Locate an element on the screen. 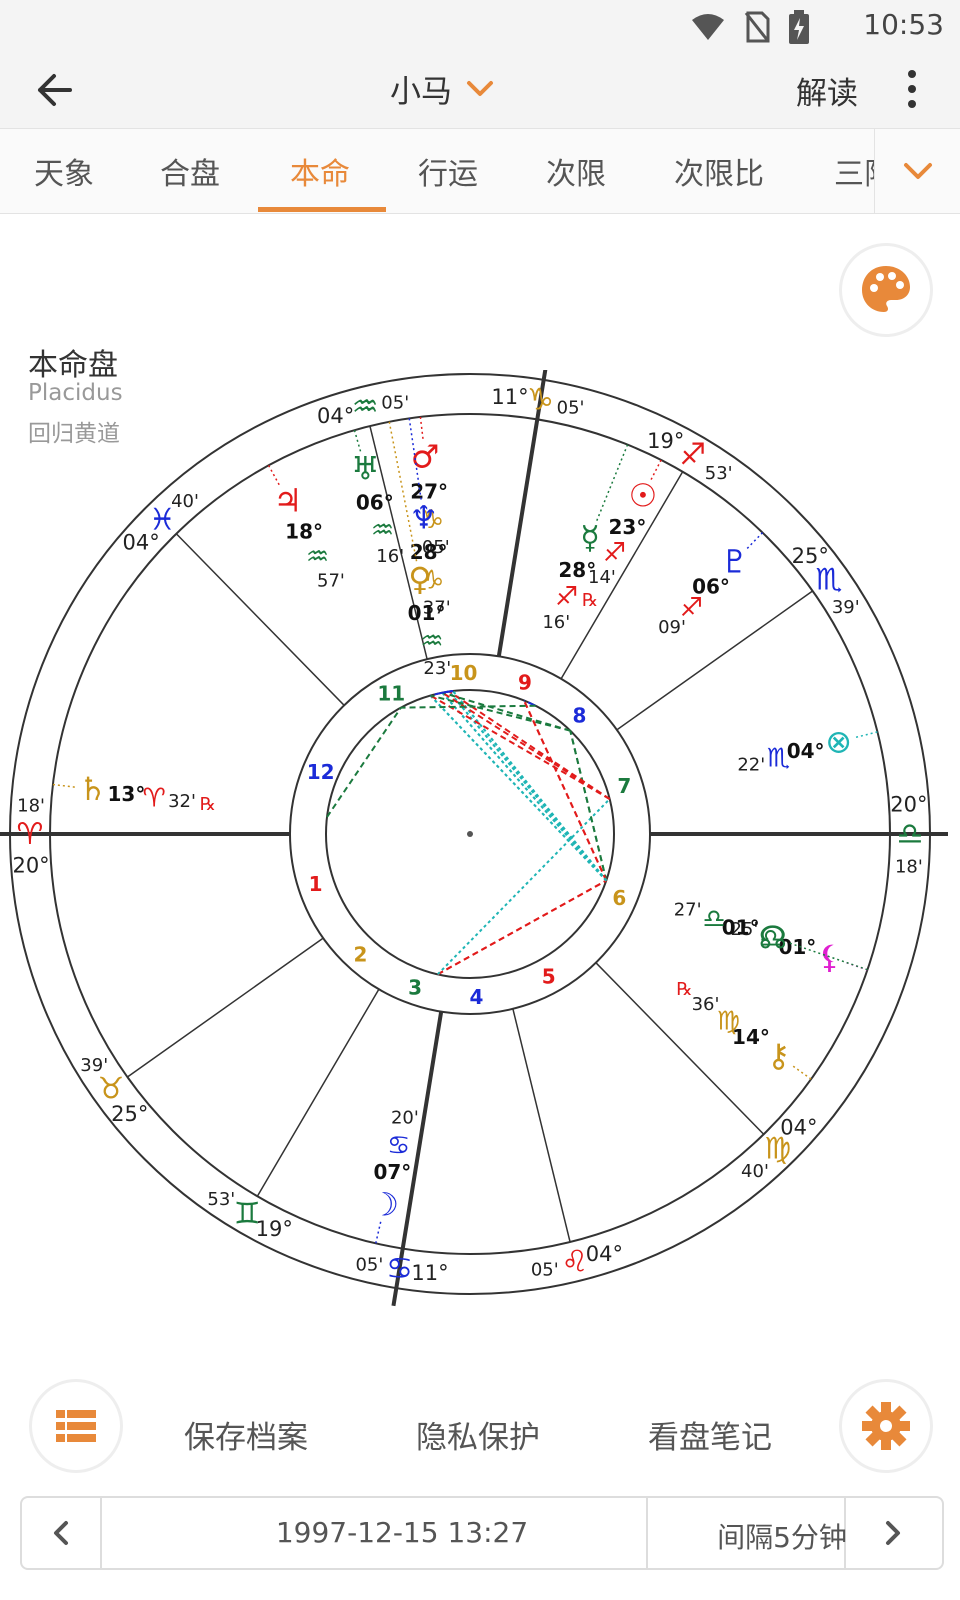 The width and height of the screenshot is (960, 1600). chart-notes-button: 看盘笔记 is located at coordinates (710, 1434).